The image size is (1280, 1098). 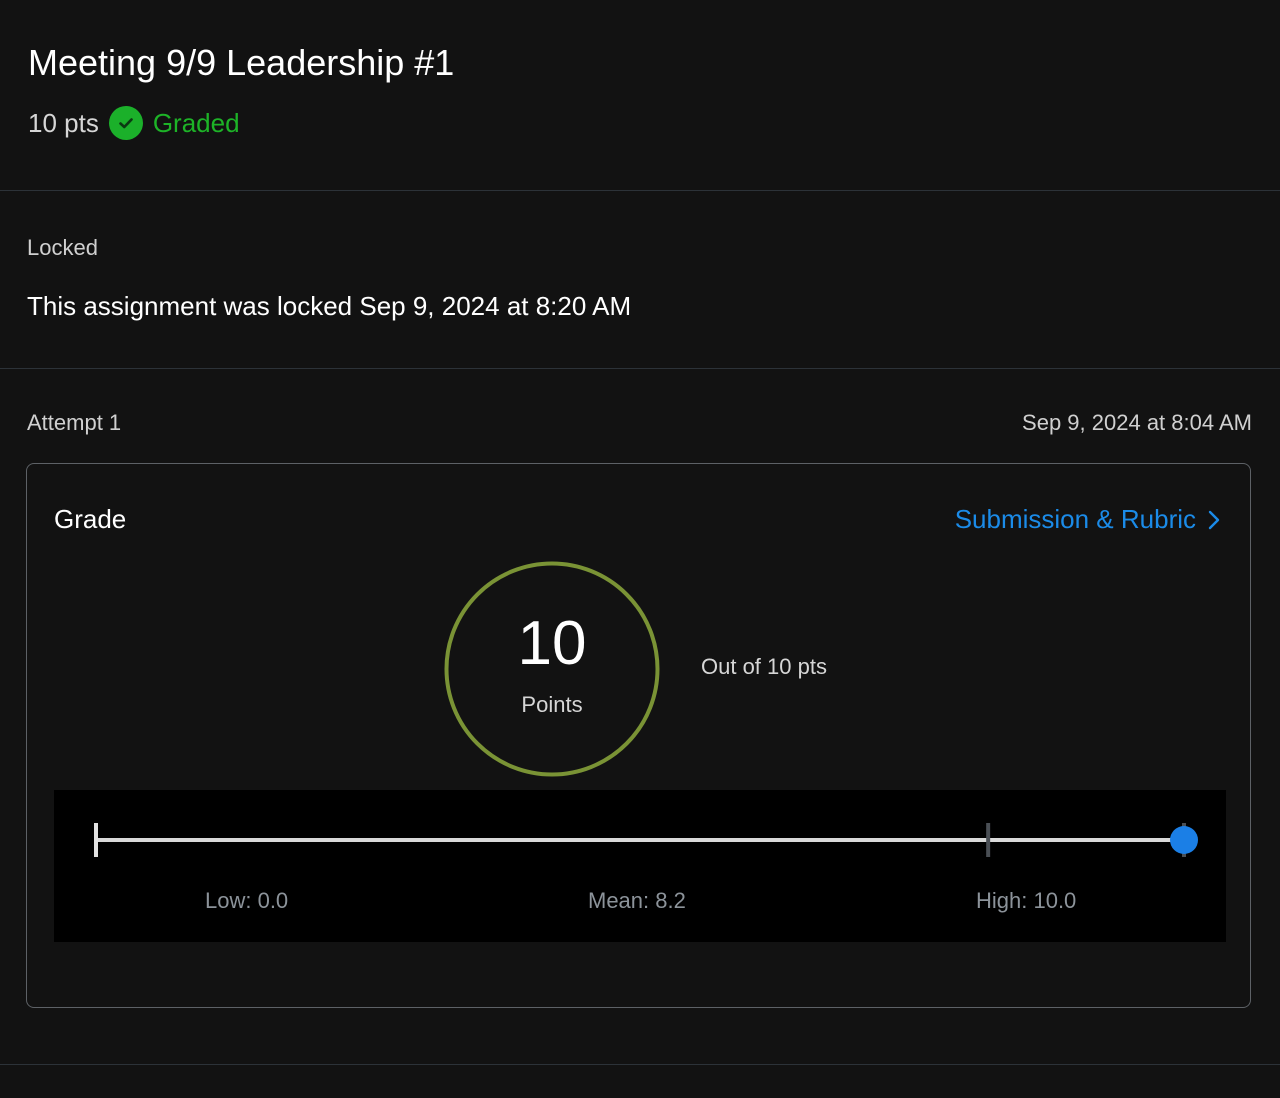 I want to click on chevron-right-icon, so click(x=1214, y=519).